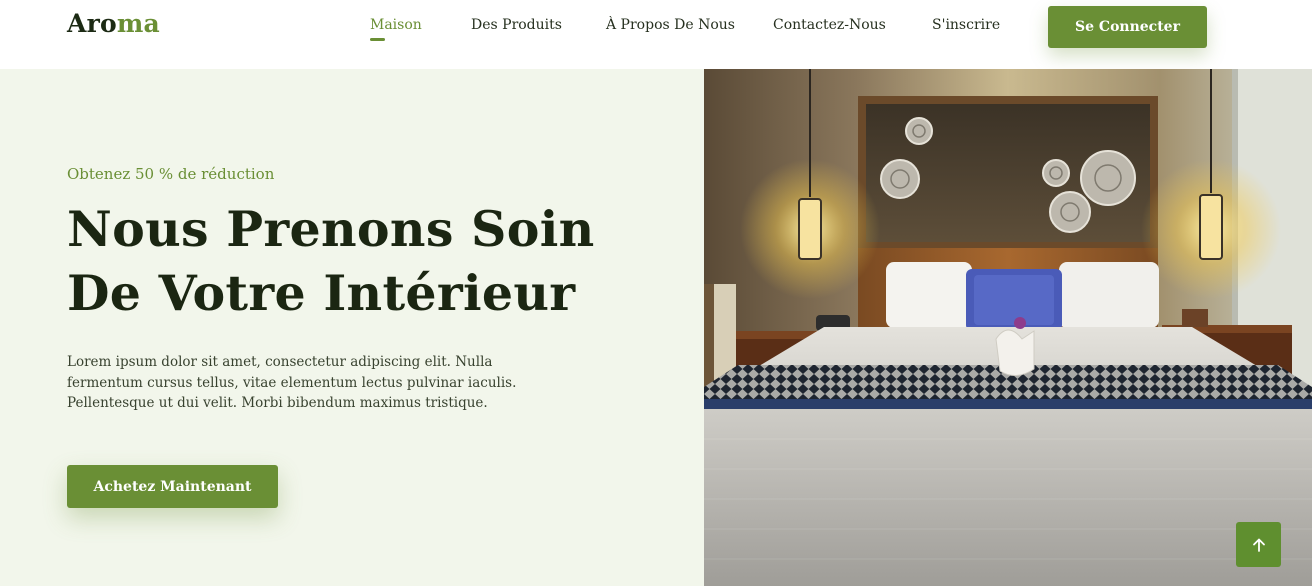 Image resolution: width=1312 pixels, height=586 pixels. Describe the element at coordinates (966, 25) in the screenshot. I see `nav-item-sinscrire: S'inscrire` at that location.